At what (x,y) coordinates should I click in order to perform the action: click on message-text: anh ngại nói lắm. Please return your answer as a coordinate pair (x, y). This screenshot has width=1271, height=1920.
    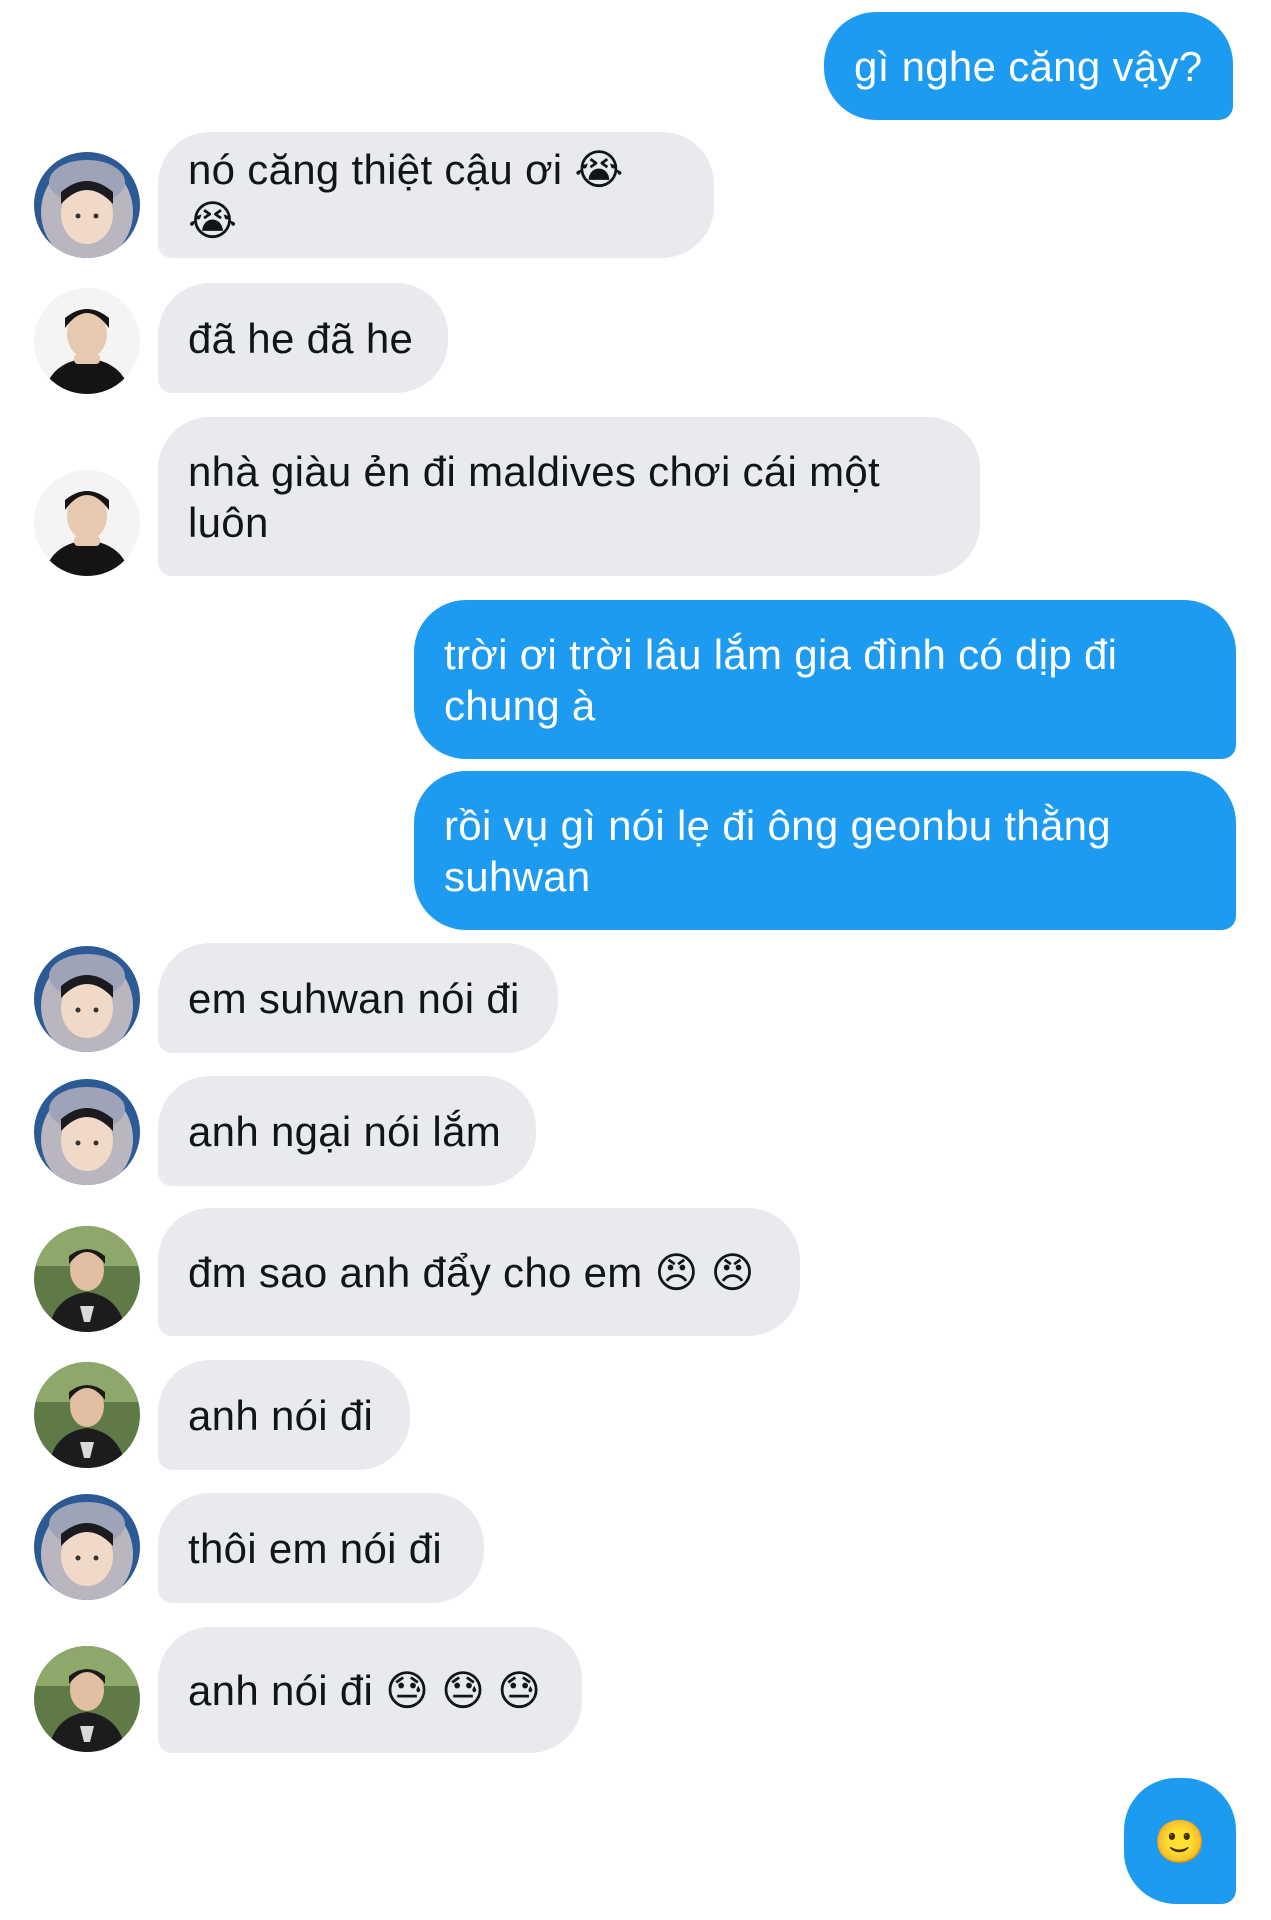
    Looking at the image, I should click on (345, 1131).